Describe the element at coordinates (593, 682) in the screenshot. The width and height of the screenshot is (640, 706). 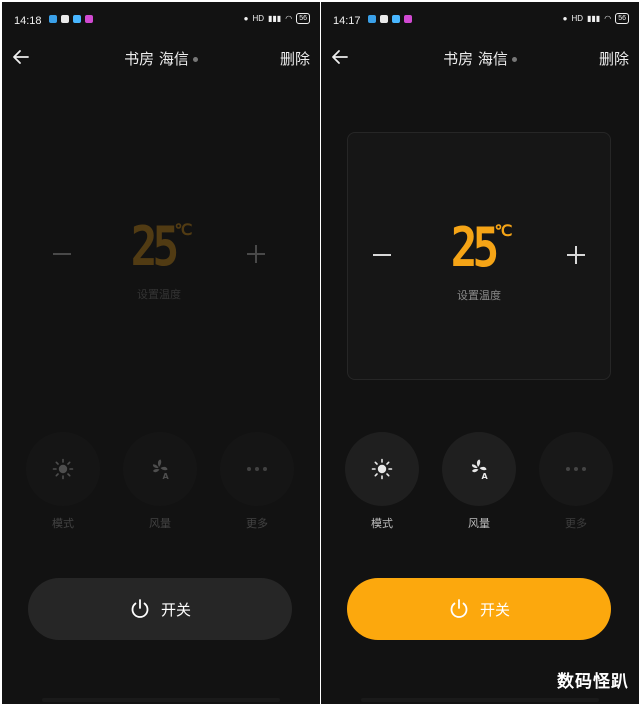
I see `watermark: 数码怪趴` at that location.